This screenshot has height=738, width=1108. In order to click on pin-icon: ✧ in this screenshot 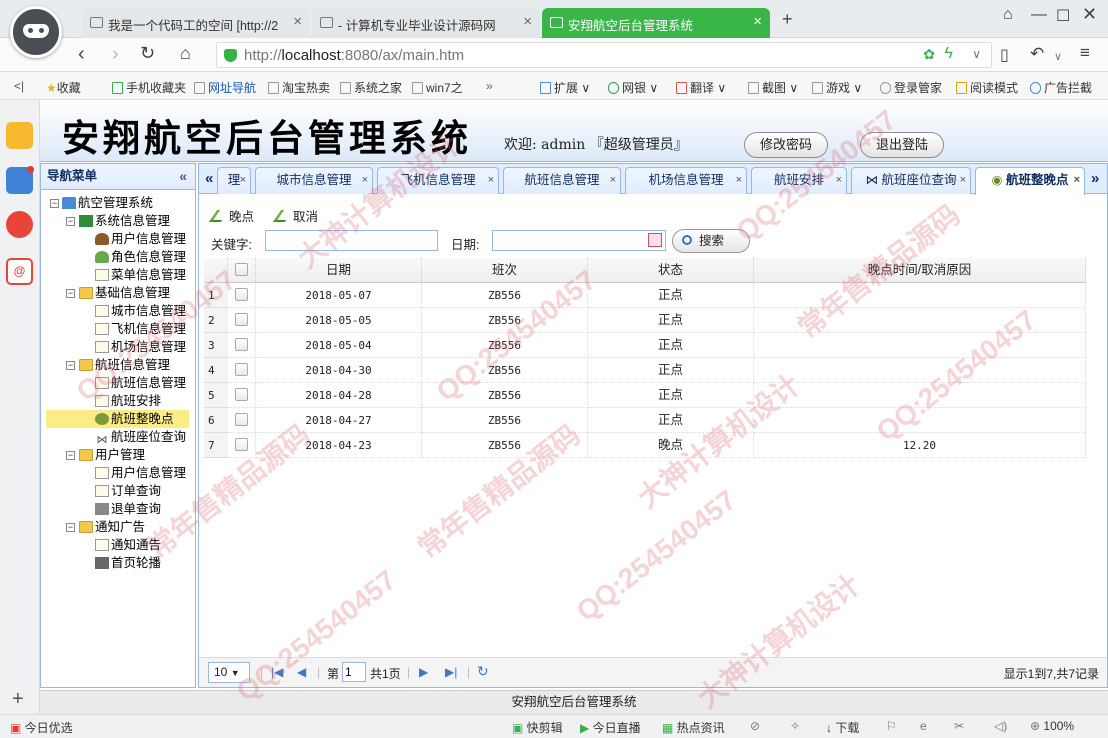, I will do `click(795, 726)`.